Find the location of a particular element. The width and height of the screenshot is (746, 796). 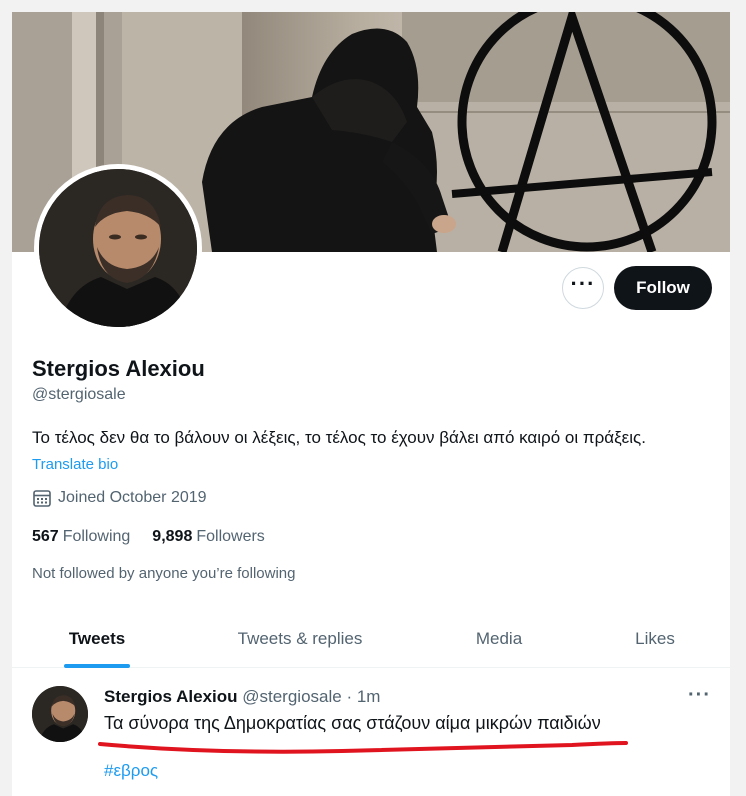

profile-tabs: Tweets Tweets & replies Media Likes is located at coordinates (371, 639).